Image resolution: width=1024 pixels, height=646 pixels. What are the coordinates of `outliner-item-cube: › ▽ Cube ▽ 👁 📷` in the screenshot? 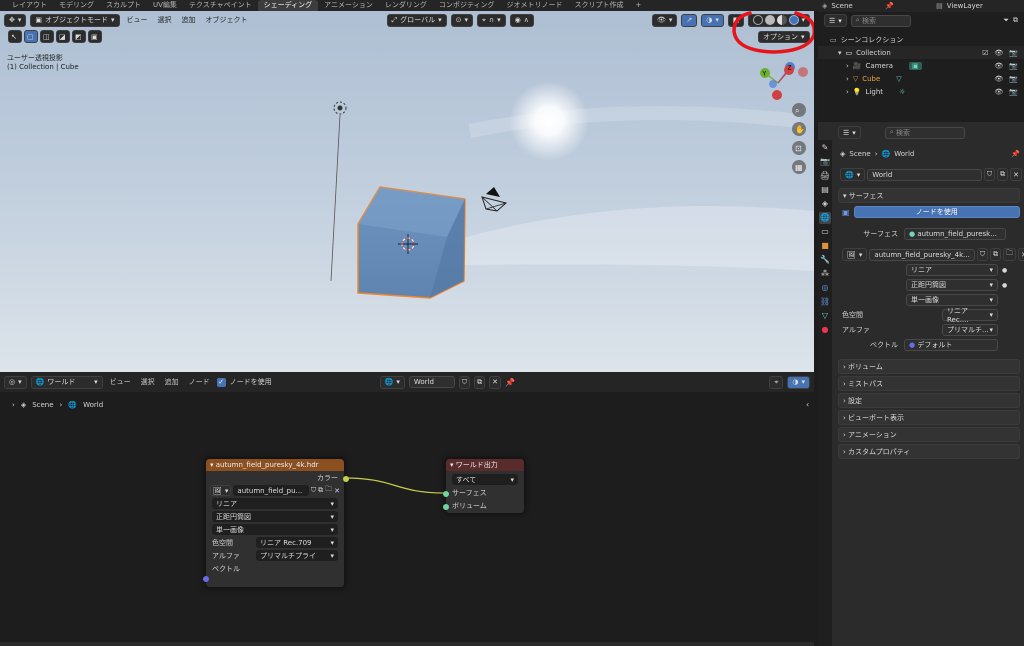 It's located at (921, 78).